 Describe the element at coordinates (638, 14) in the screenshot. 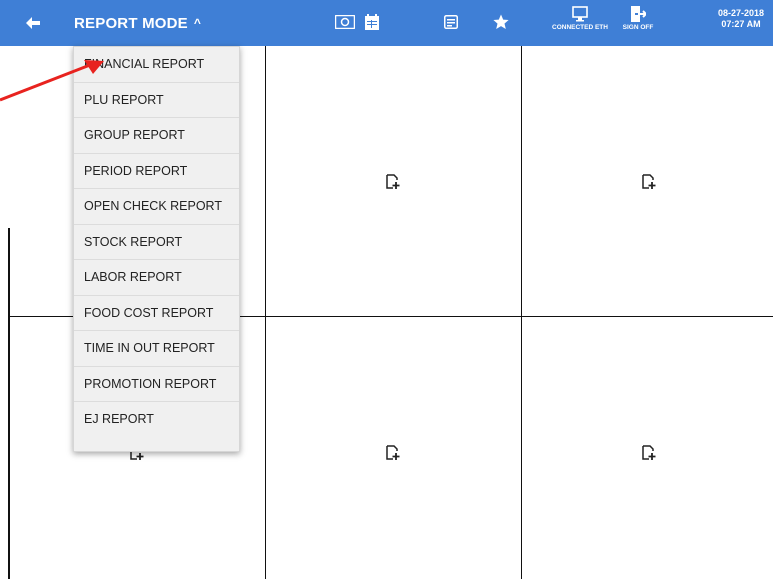

I see `sign-off-icon` at that location.